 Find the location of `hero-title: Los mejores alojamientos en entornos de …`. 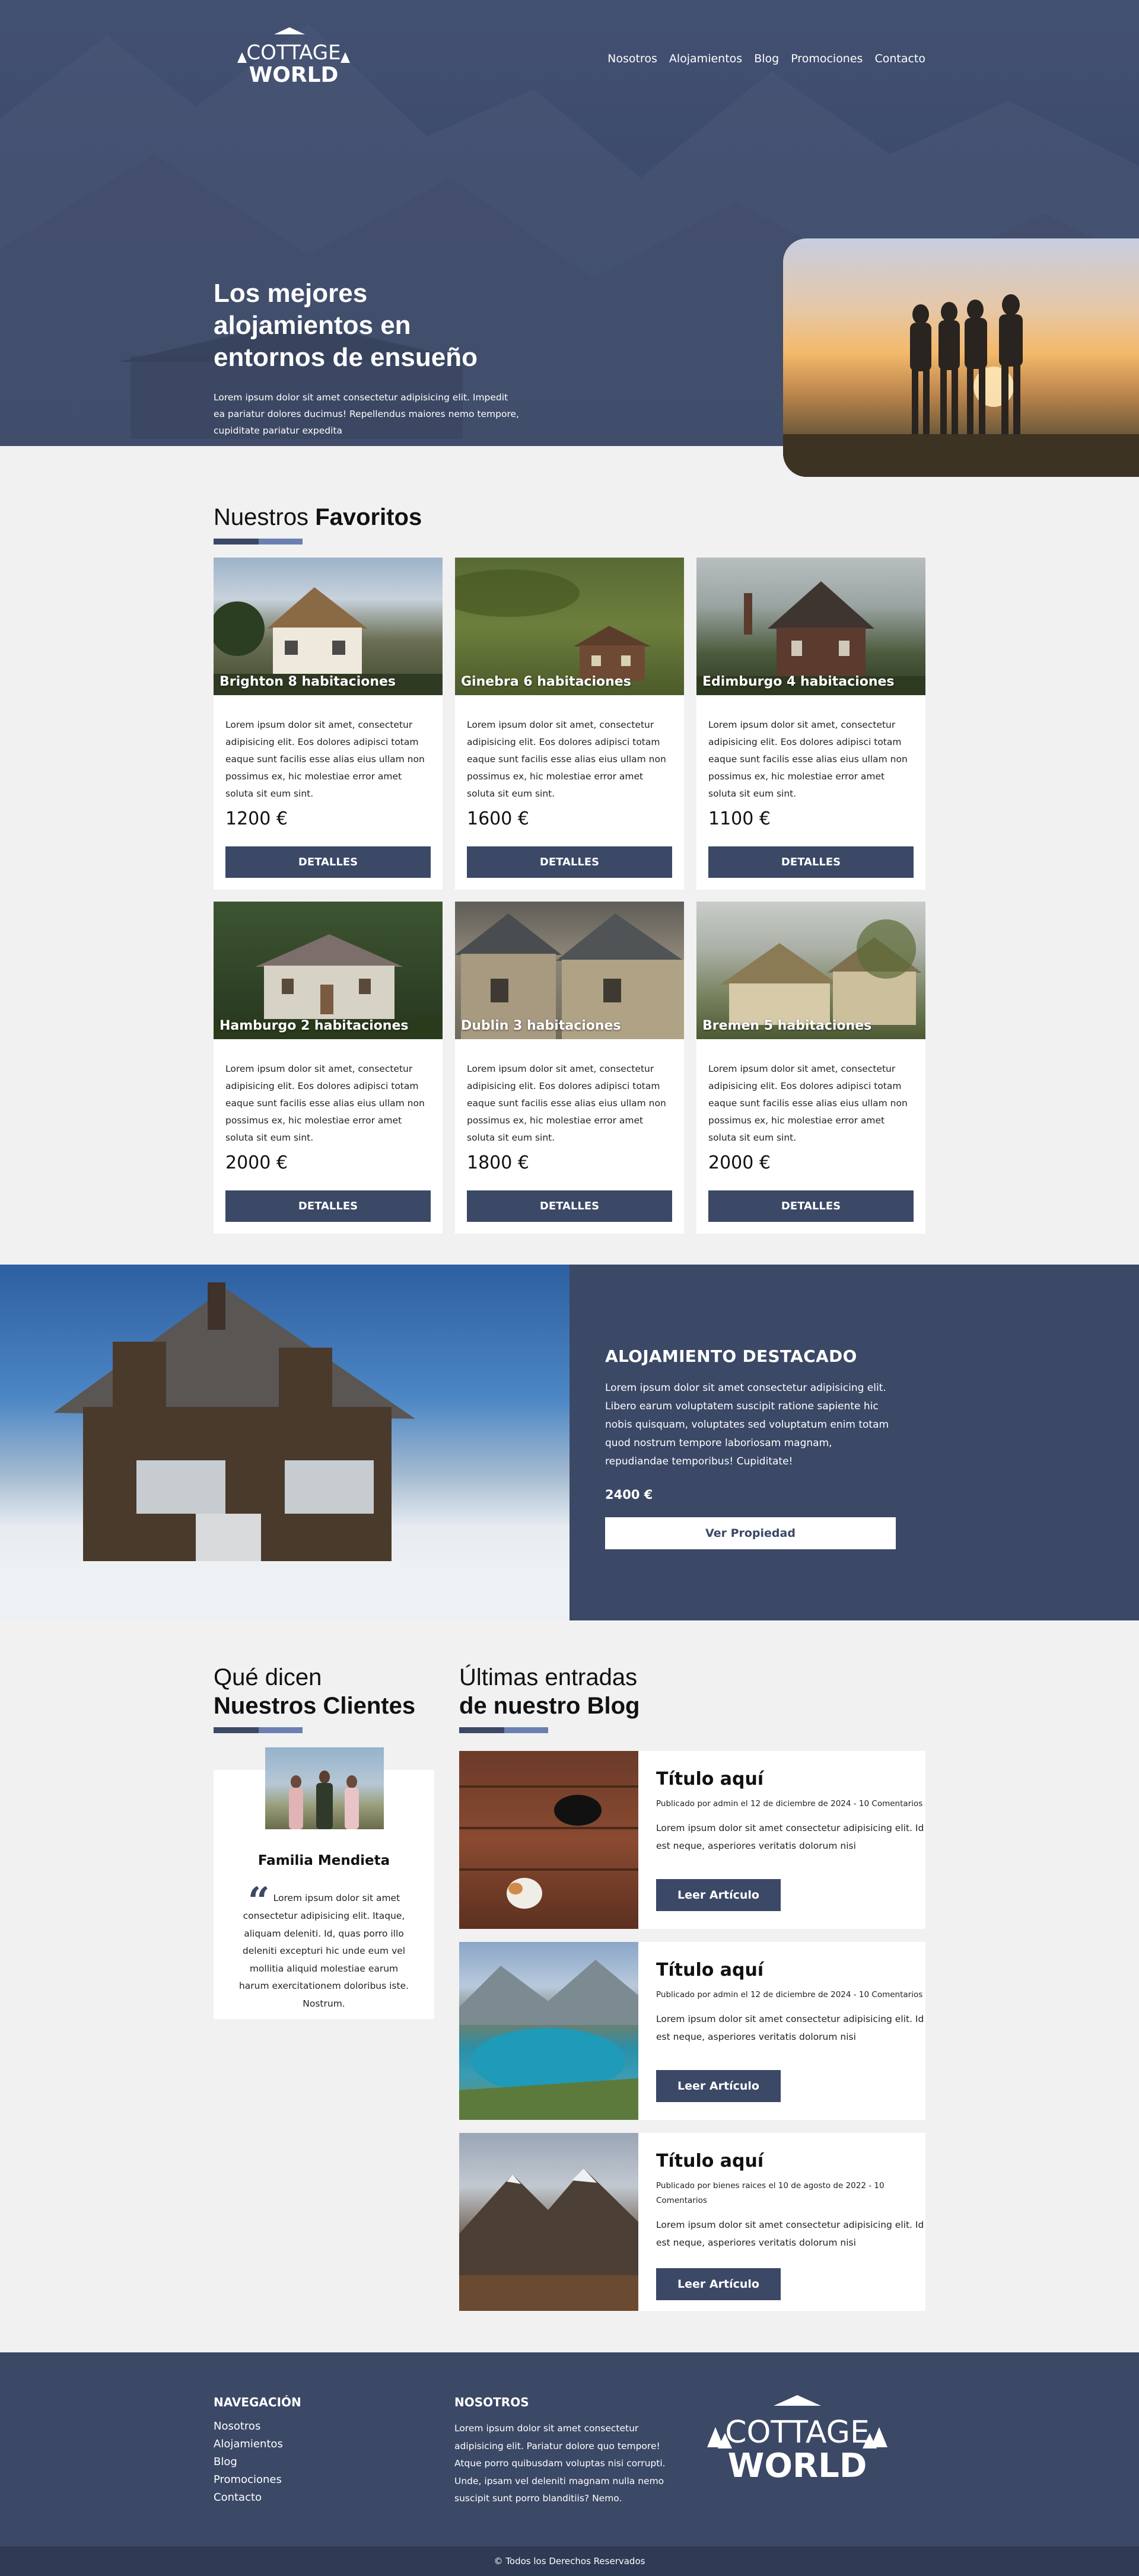

hero-title: Los mejores alojamientos en entornos de … is located at coordinates (346, 325).